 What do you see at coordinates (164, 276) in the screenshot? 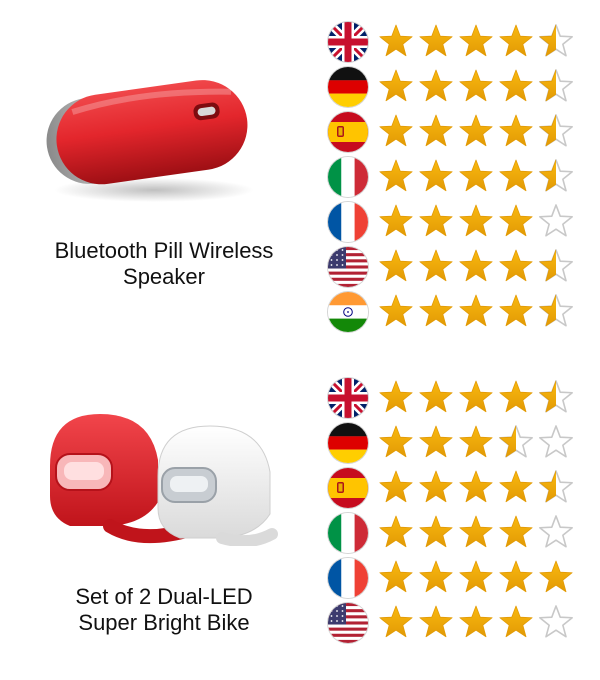
I see `product-title-line: Speaker` at bounding box center [164, 276].